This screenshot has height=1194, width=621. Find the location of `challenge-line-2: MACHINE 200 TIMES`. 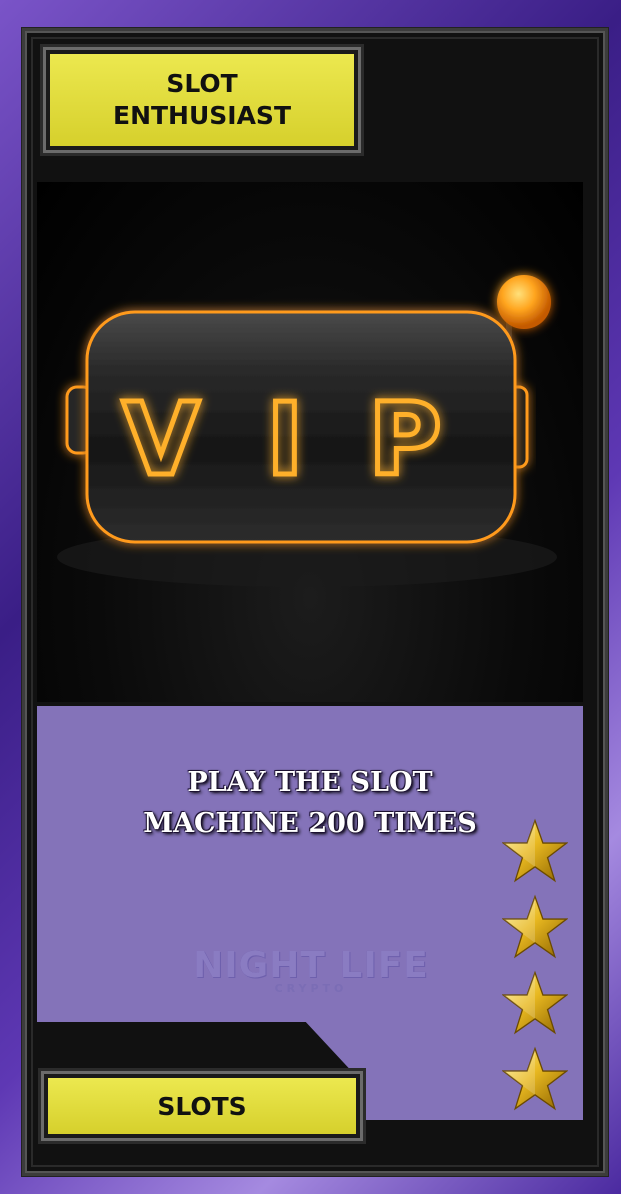

challenge-line-2: MACHINE 200 TIMES is located at coordinates (310, 823).